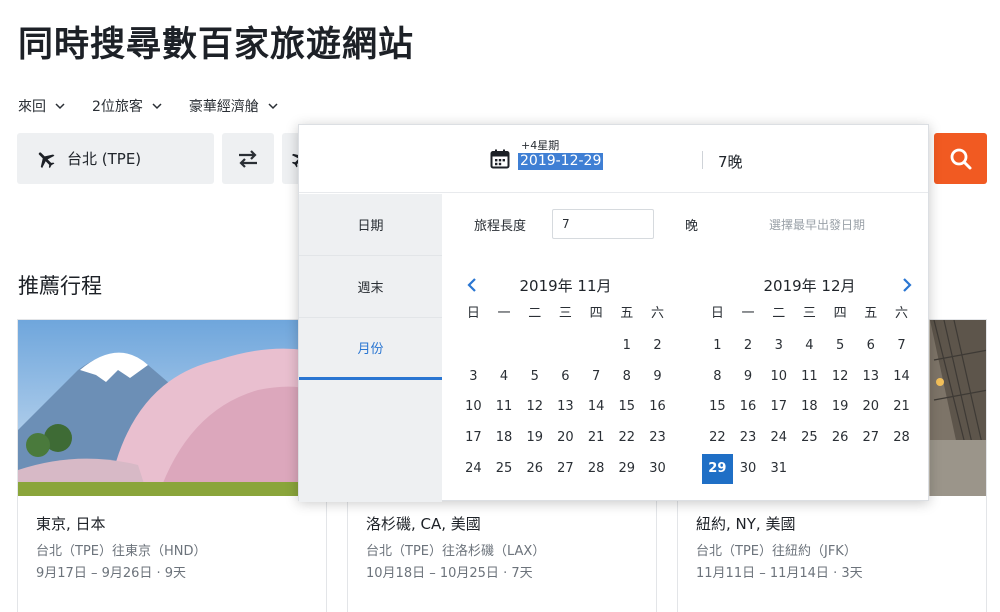 This screenshot has height=612, width=1000. Describe the element at coordinates (603, 224) in the screenshot. I see `trip-length-input: 7` at that location.